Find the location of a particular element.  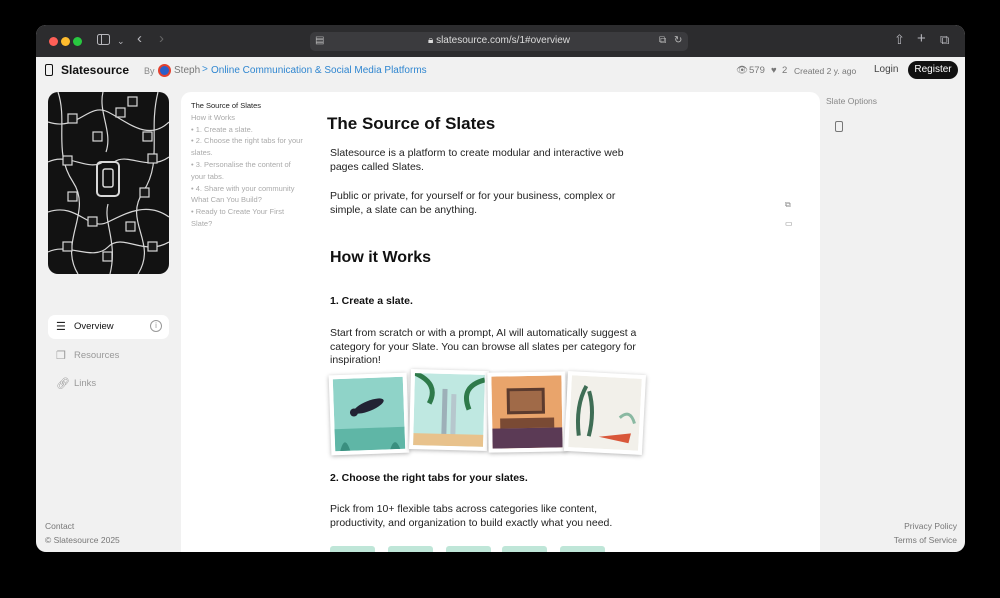

toc-item: • 1. Create a slate. is located at coordinates (256, 130).